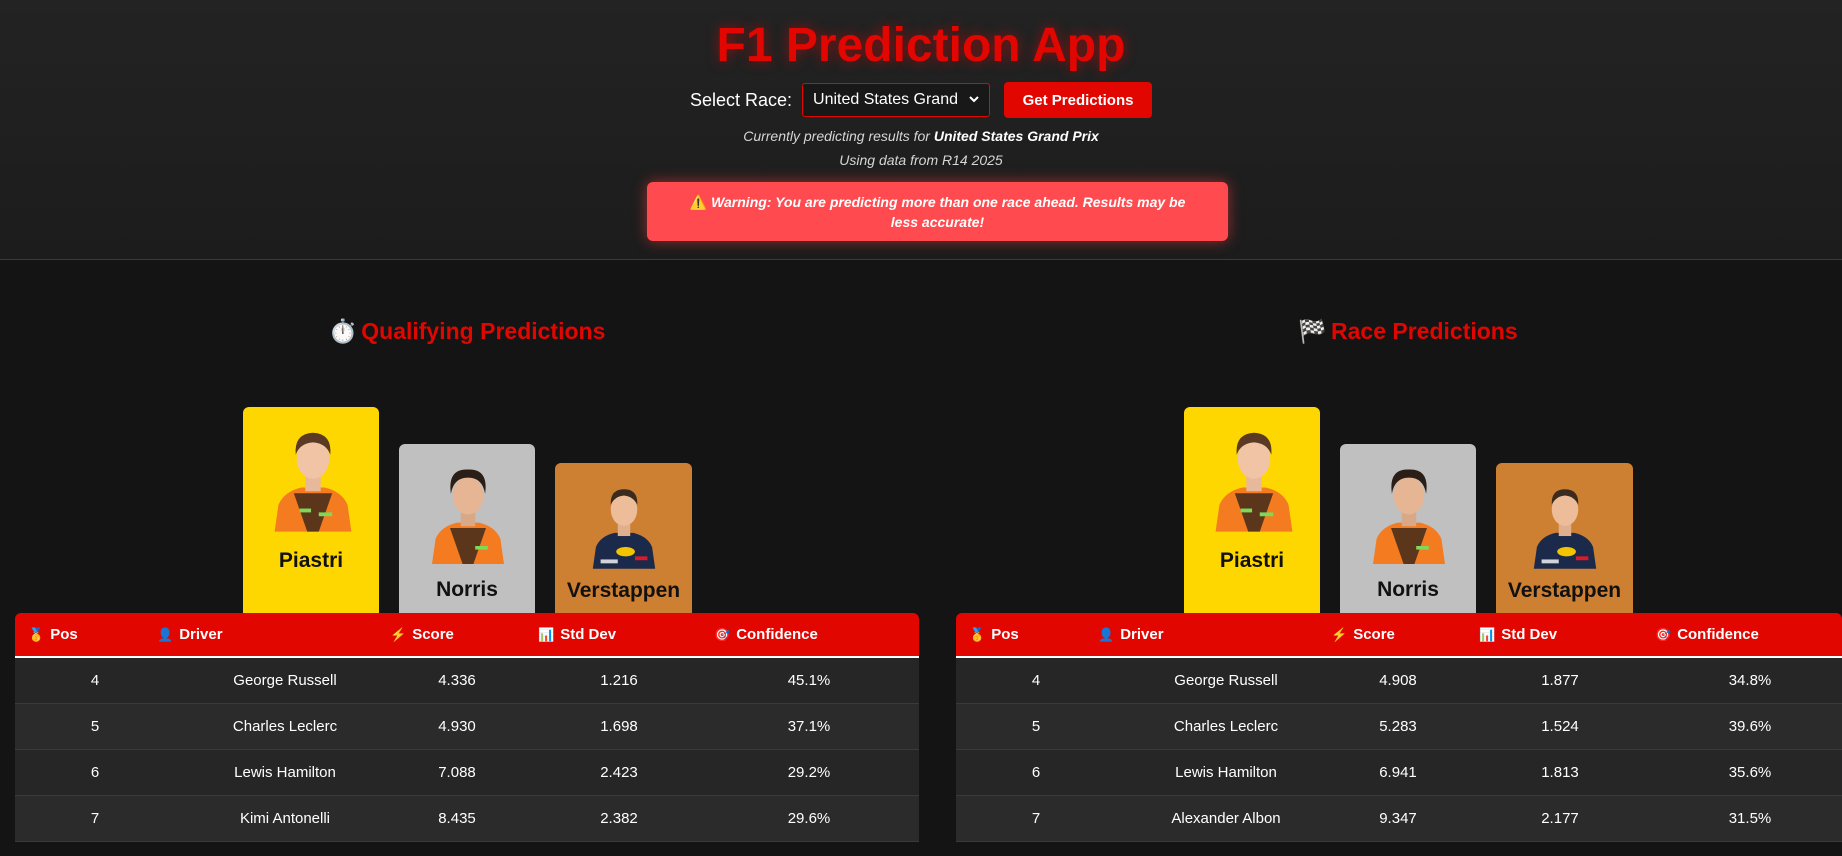 This screenshot has height=856, width=1842. What do you see at coordinates (619, 818) in the screenshot?
I see `cell-std-dev: 2.382` at bounding box center [619, 818].